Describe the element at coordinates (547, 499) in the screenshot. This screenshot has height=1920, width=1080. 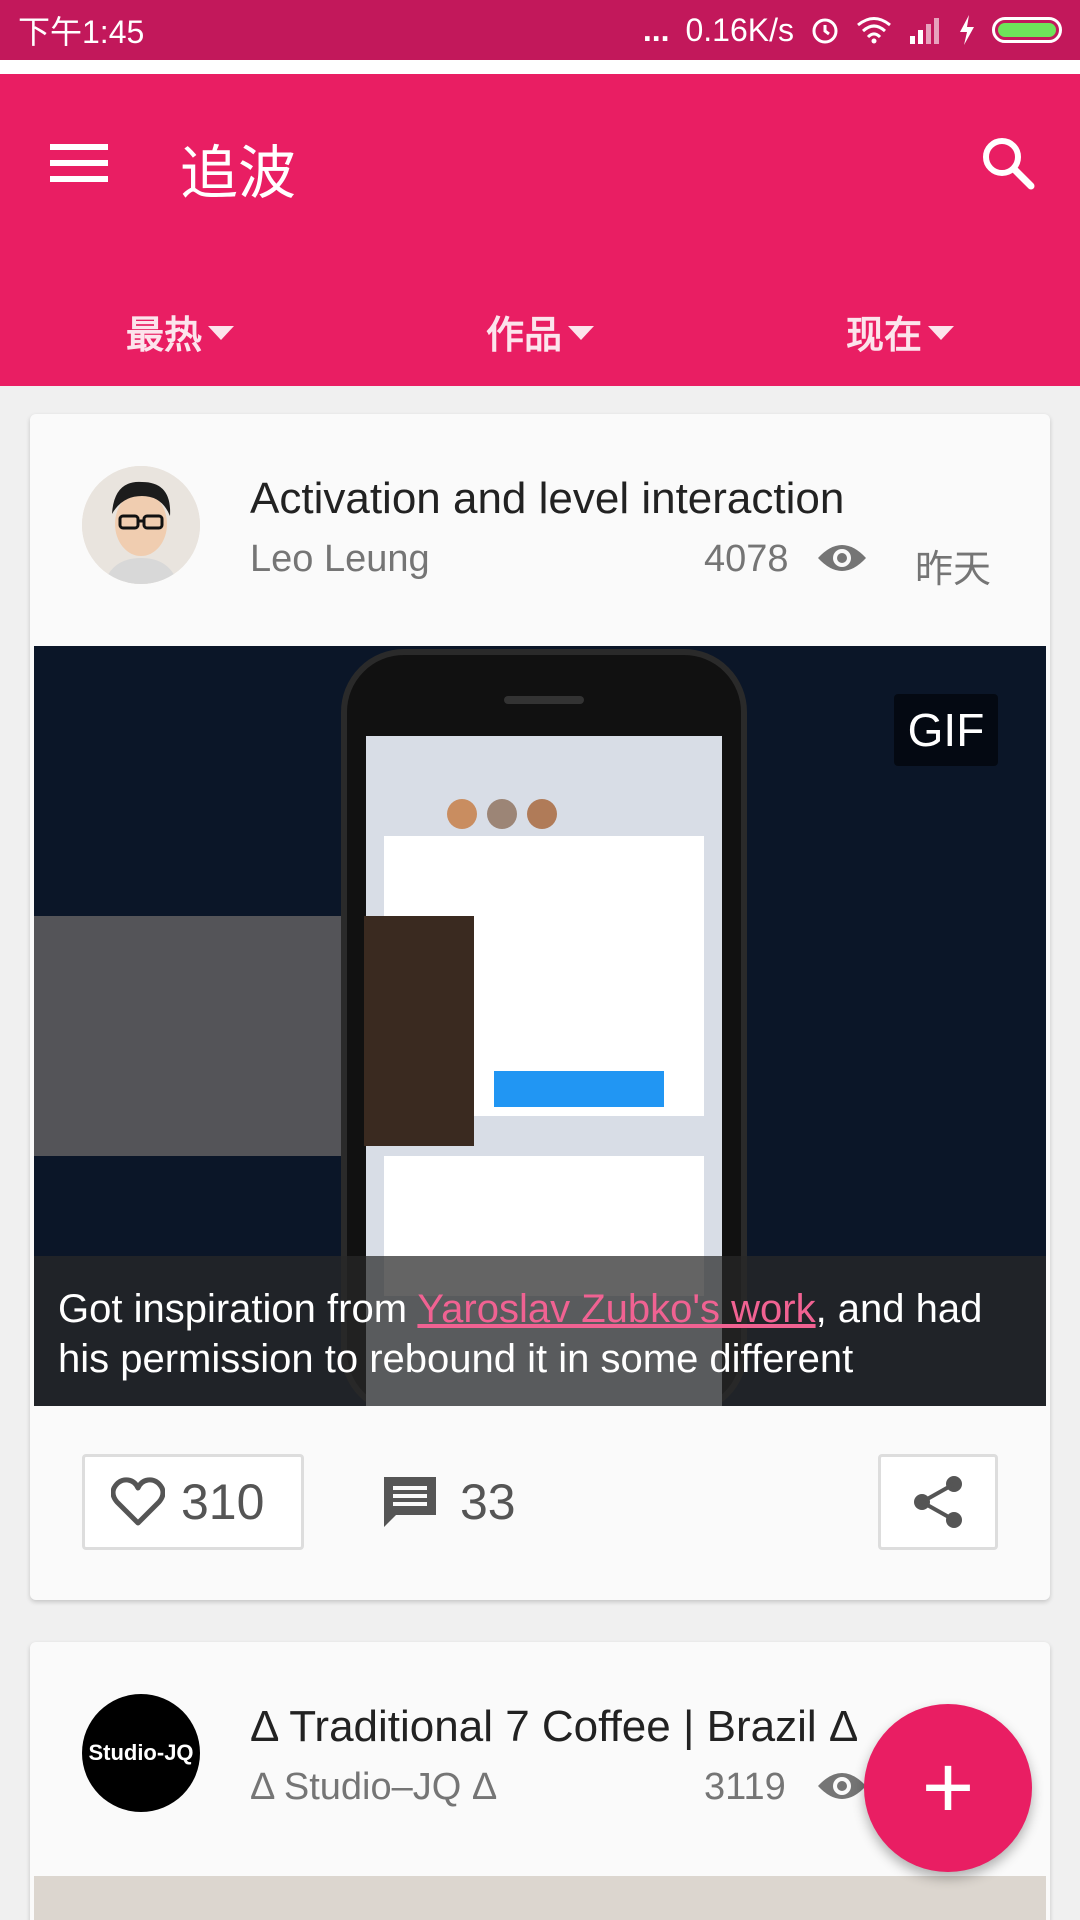
I see `post-title: Activation and level interaction` at that location.